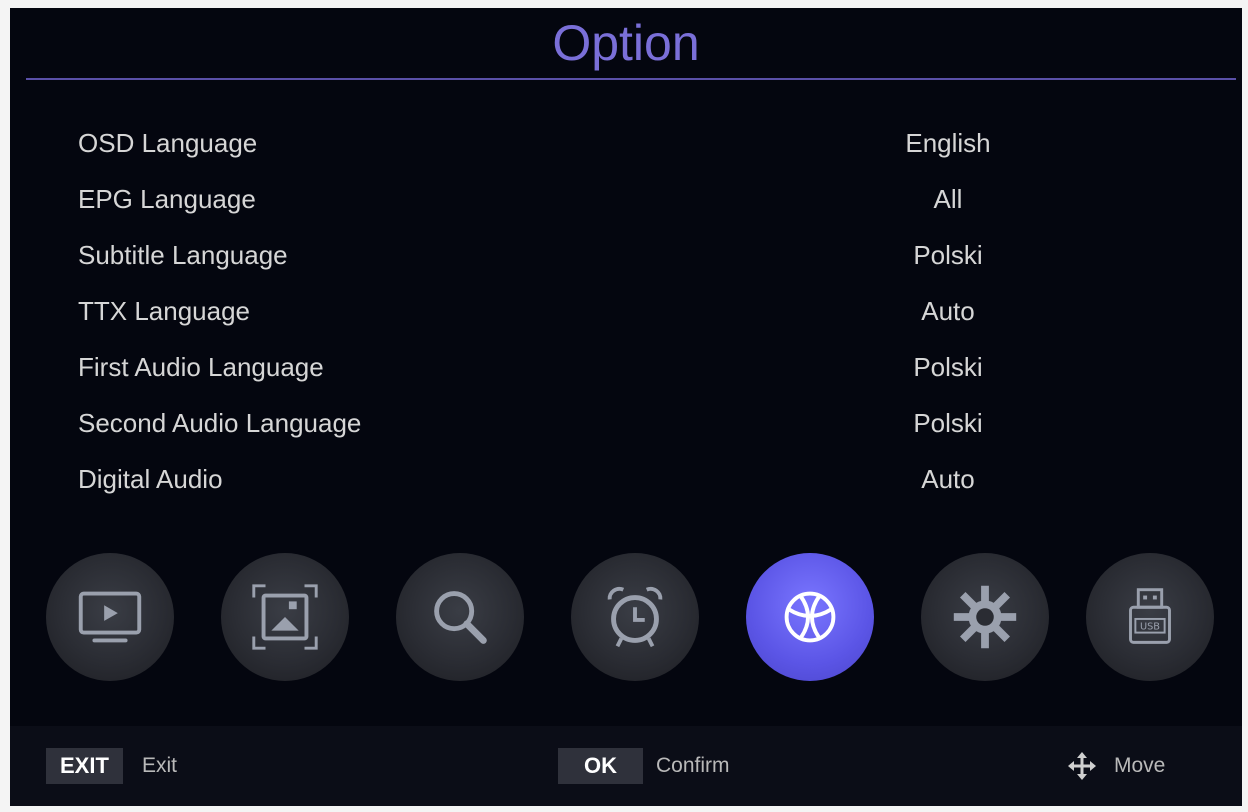 The height and width of the screenshot is (812, 1248). Describe the element at coordinates (693, 765) in the screenshot. I see `confirm-hint-label: Confirm` at that location.